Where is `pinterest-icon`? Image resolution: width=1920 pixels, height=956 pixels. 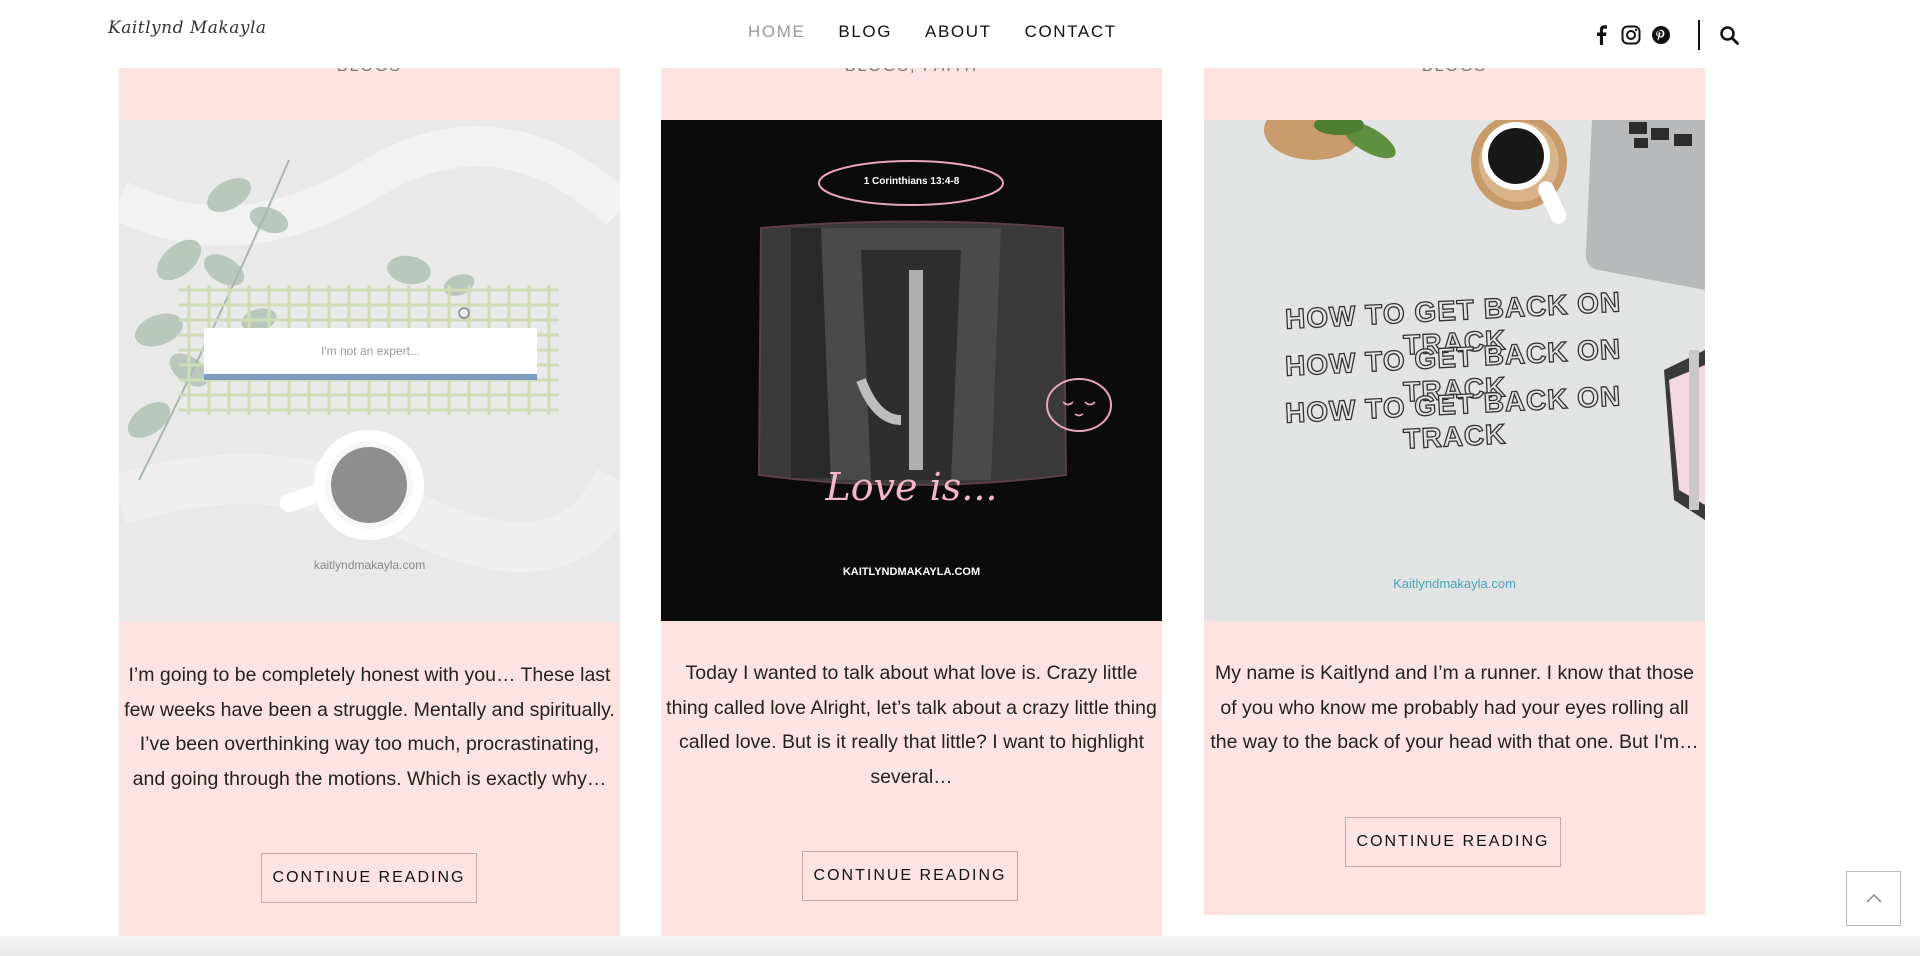 pinterest-icon is located at coordinates (1661, 35).